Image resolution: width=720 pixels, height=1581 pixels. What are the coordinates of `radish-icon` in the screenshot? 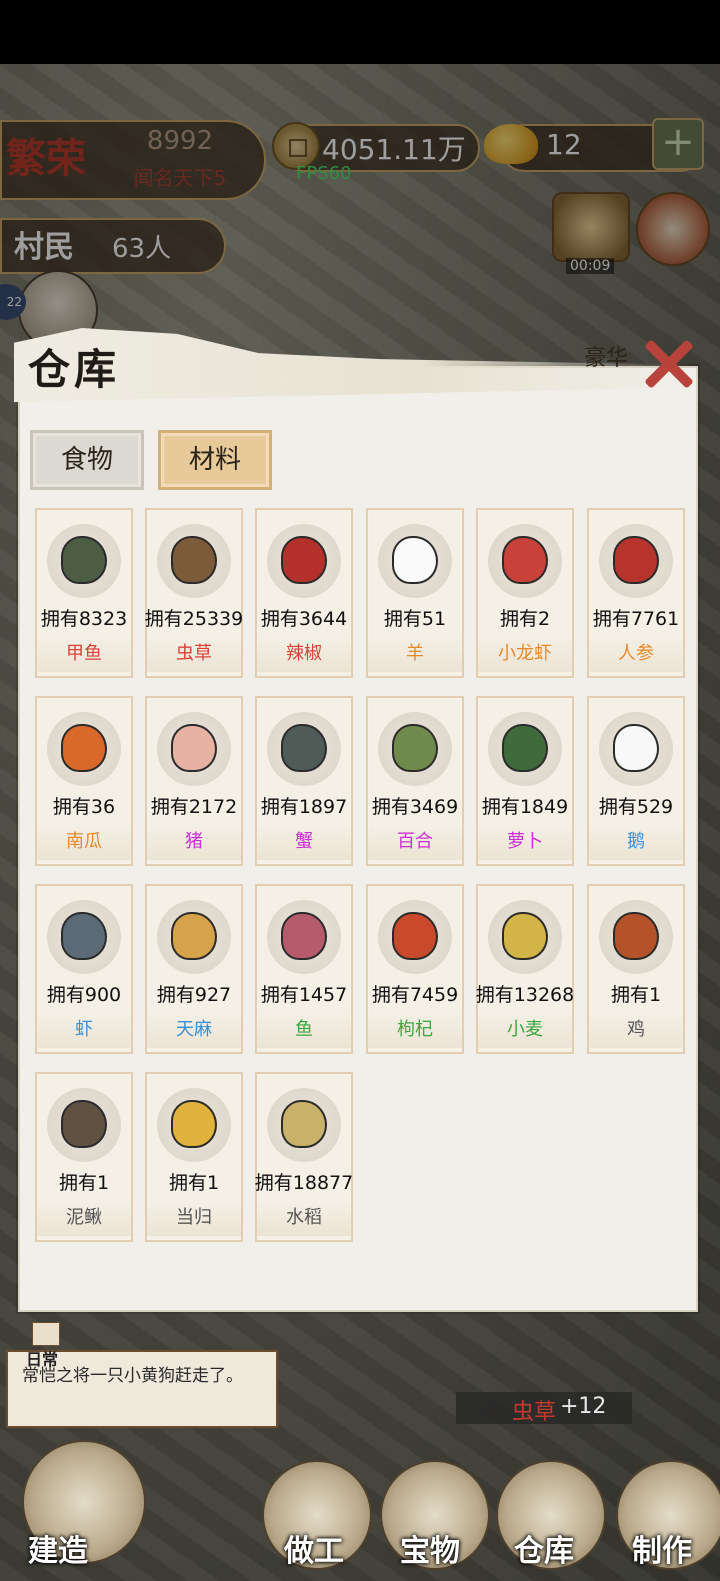 It's located at (525, 749).